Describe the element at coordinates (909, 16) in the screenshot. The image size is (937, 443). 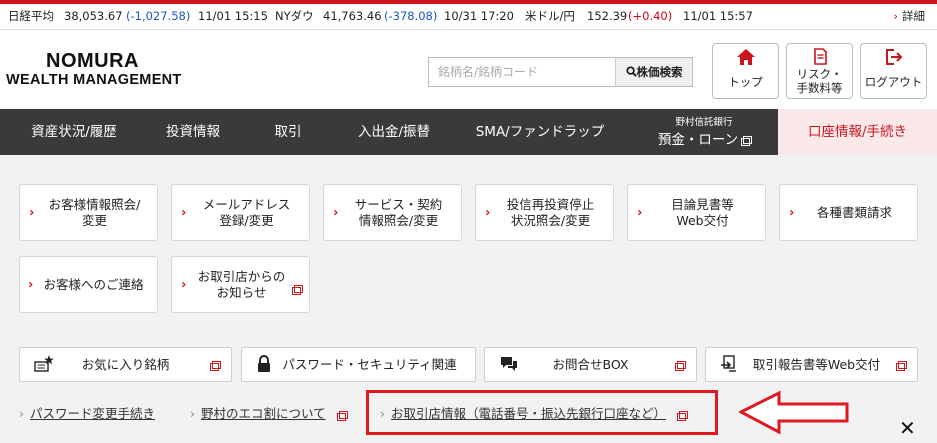
I see `detail-link: › 詳細` at that location.